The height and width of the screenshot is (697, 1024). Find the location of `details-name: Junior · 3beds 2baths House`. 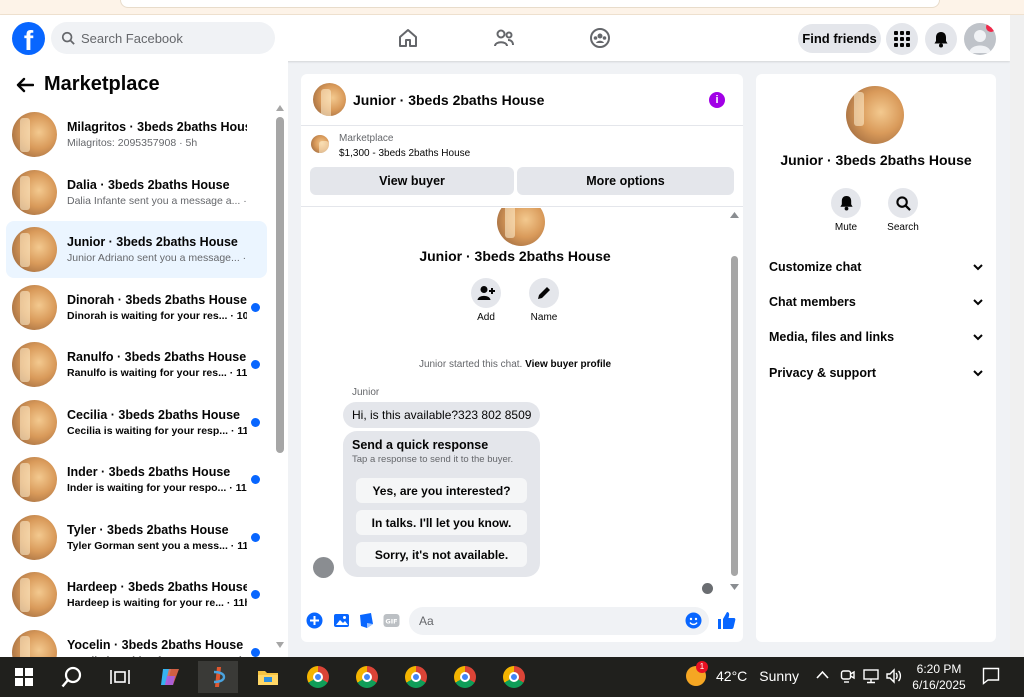

details-name: Junior · 3beds 2baths House is located at coordinates (876, 160).